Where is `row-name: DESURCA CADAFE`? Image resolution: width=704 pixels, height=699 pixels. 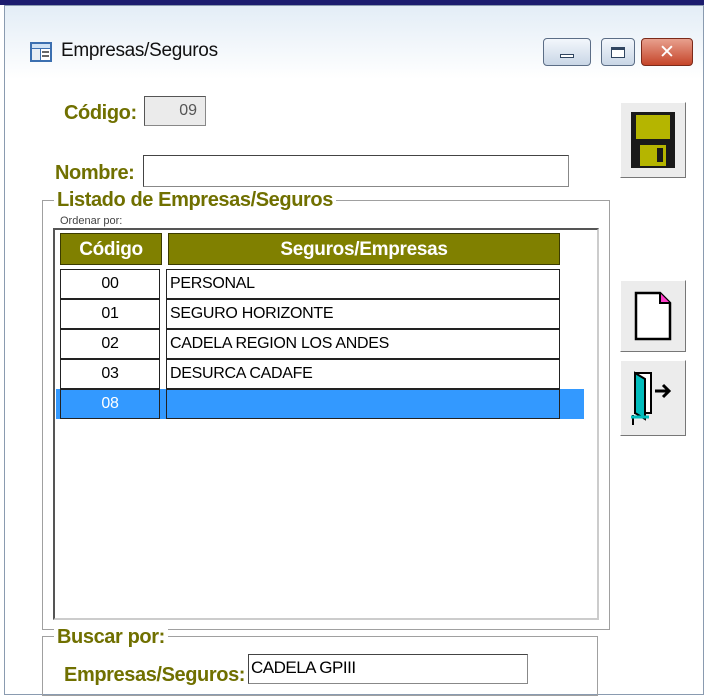
row-name: DESURCA CADAFE is located at coordinates (363, 374).